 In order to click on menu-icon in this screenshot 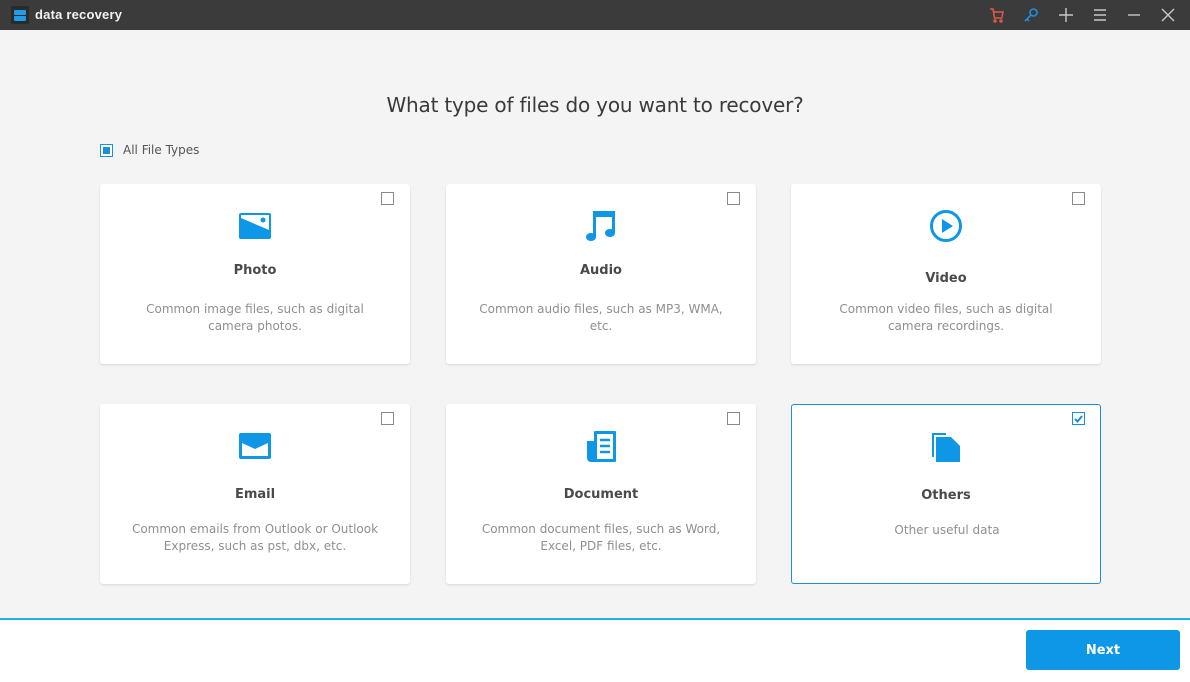, I will do `click(1100, 15)`.